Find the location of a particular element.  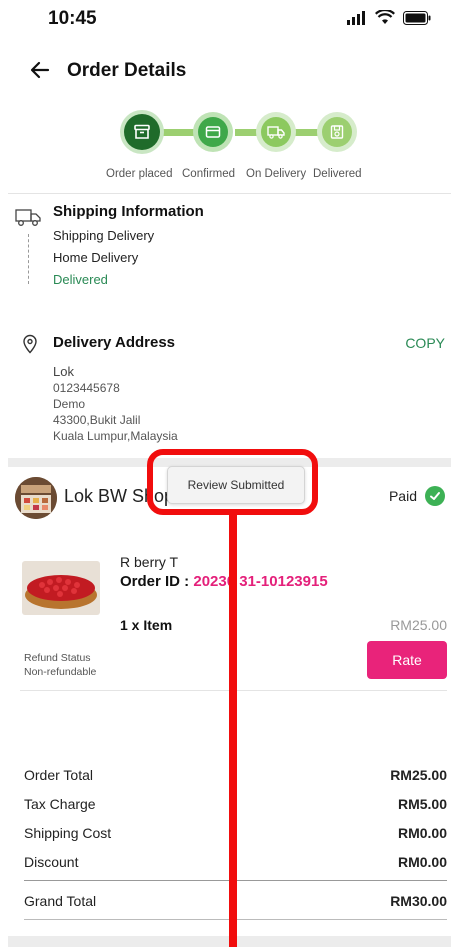

truck-icon is located at coordinates (276, 132).